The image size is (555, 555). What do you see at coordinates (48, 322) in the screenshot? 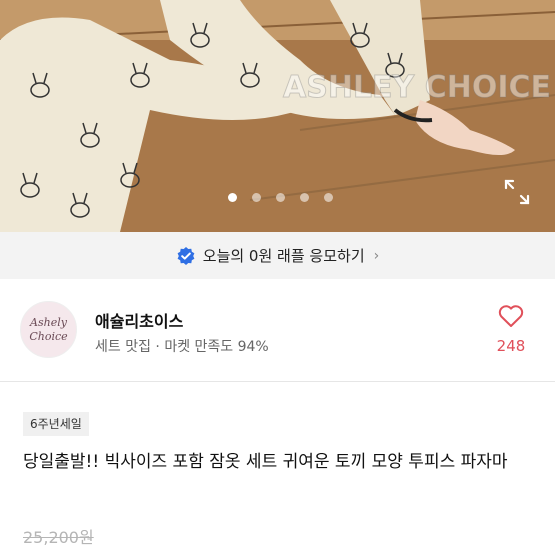
I see `avatar-text-line1: Ashely` at bounding box center [48, 322].